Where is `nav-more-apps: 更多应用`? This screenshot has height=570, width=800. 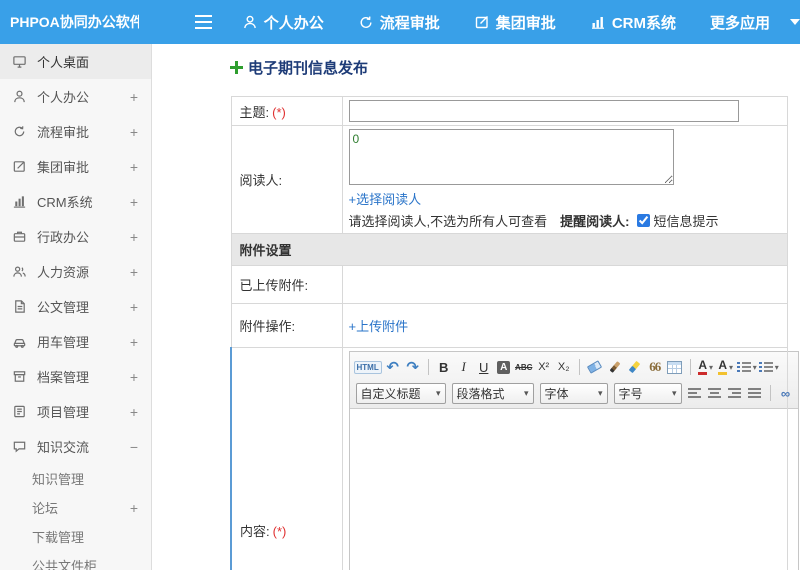
nav-more-apps: 更多应用 is located at coordinates (755, 22).